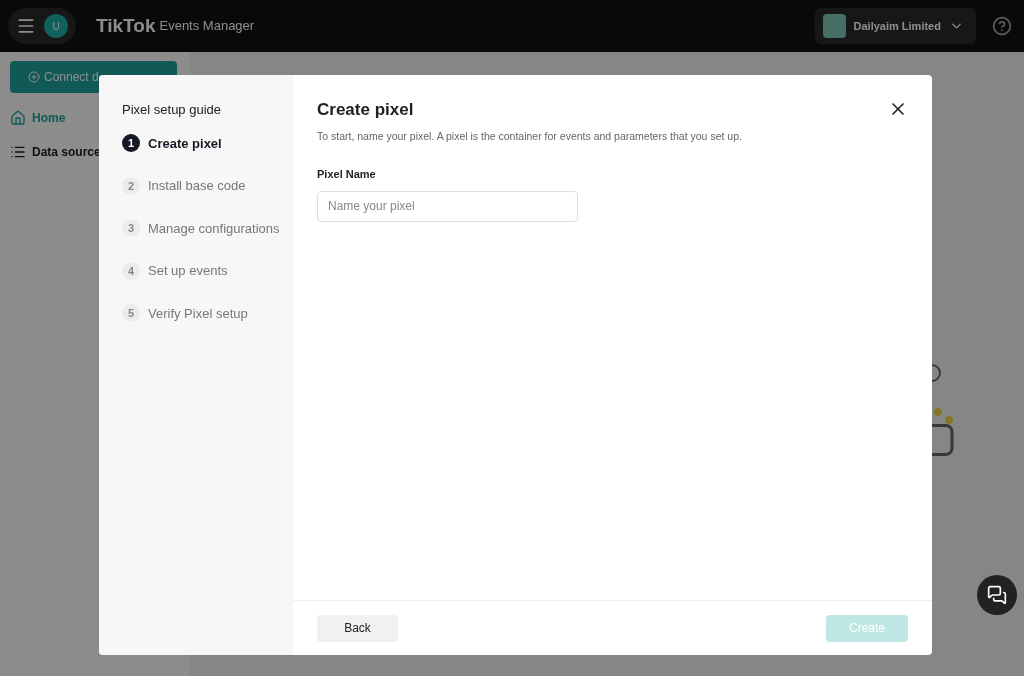 The image size is (1024, 676). Describe the element at coordinates (18, 118) in the screenshot. I see `home-icon` at that location.